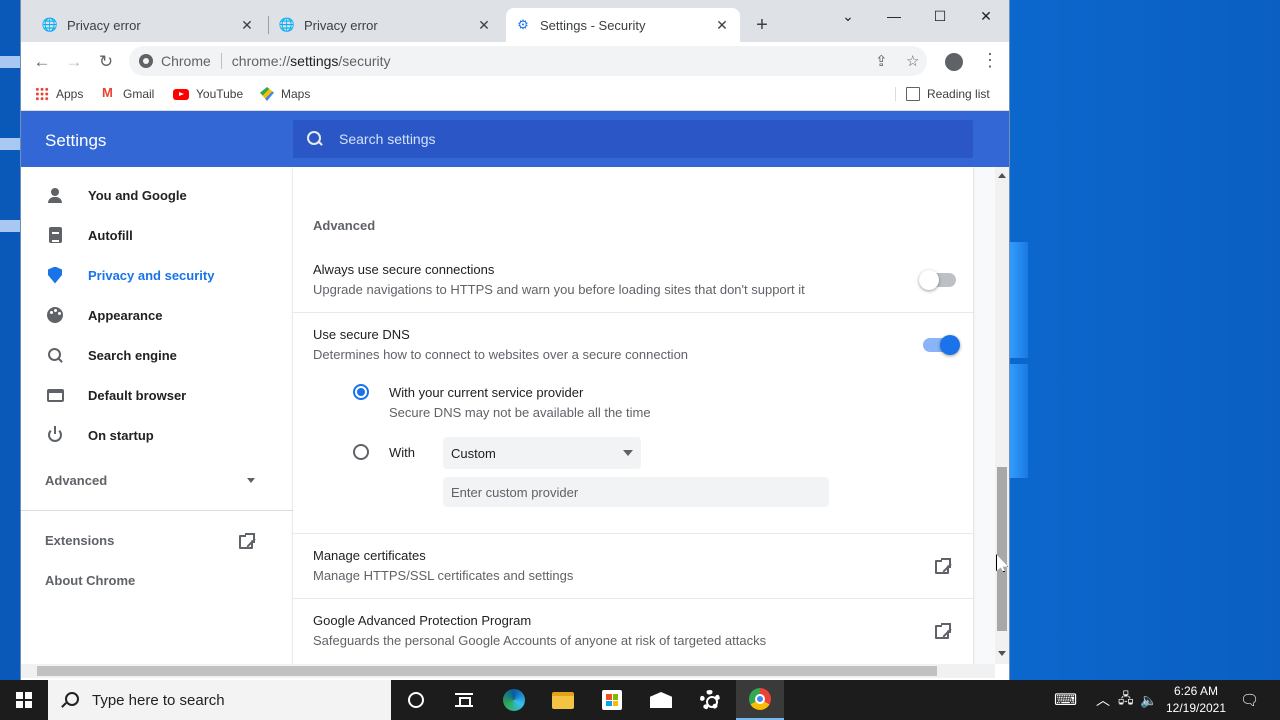 This screenshot has height=720, width=1280. I want to click on network-icon: 🖧, so click(1126, 700).